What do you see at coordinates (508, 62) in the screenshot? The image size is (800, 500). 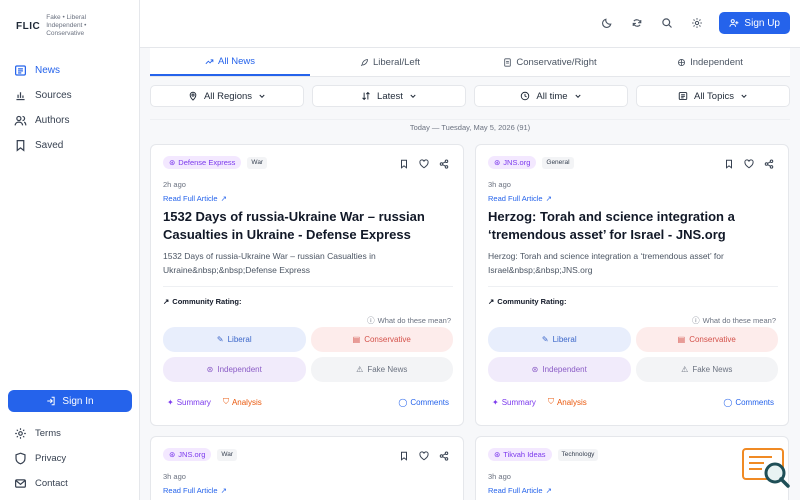 I see `document-icon` at bounding box center [508, 62].